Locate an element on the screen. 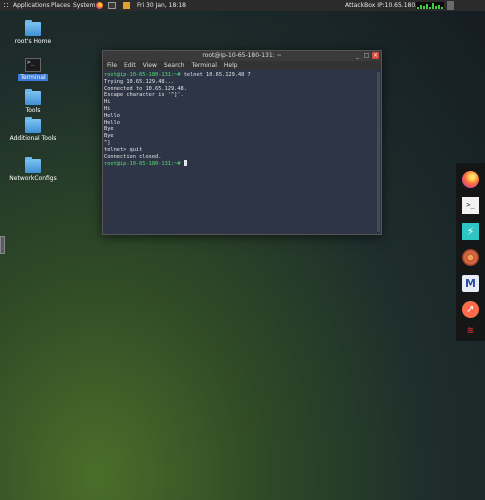 This screenshot has width=485, height=500. close-button: × is located at coordinates (375, 55).